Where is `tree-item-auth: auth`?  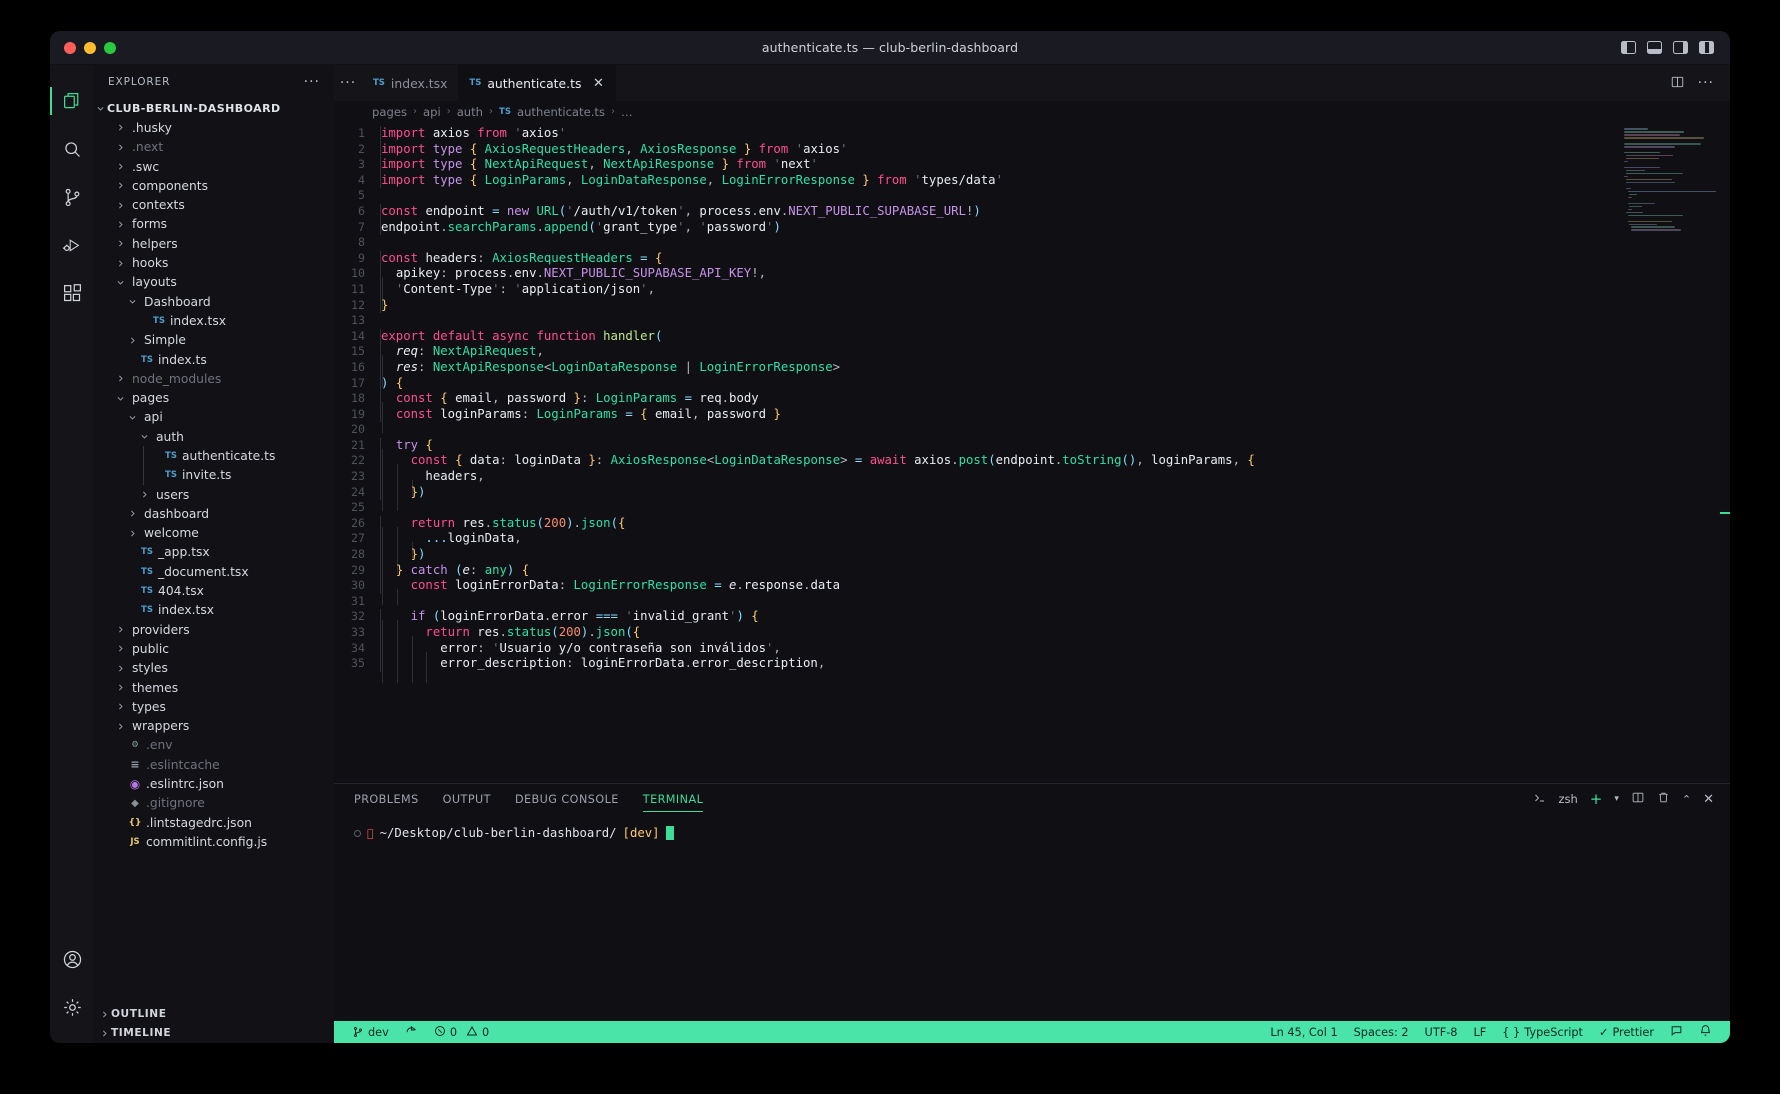
tree-item-auth: auth is located at coordinates (214, 436).